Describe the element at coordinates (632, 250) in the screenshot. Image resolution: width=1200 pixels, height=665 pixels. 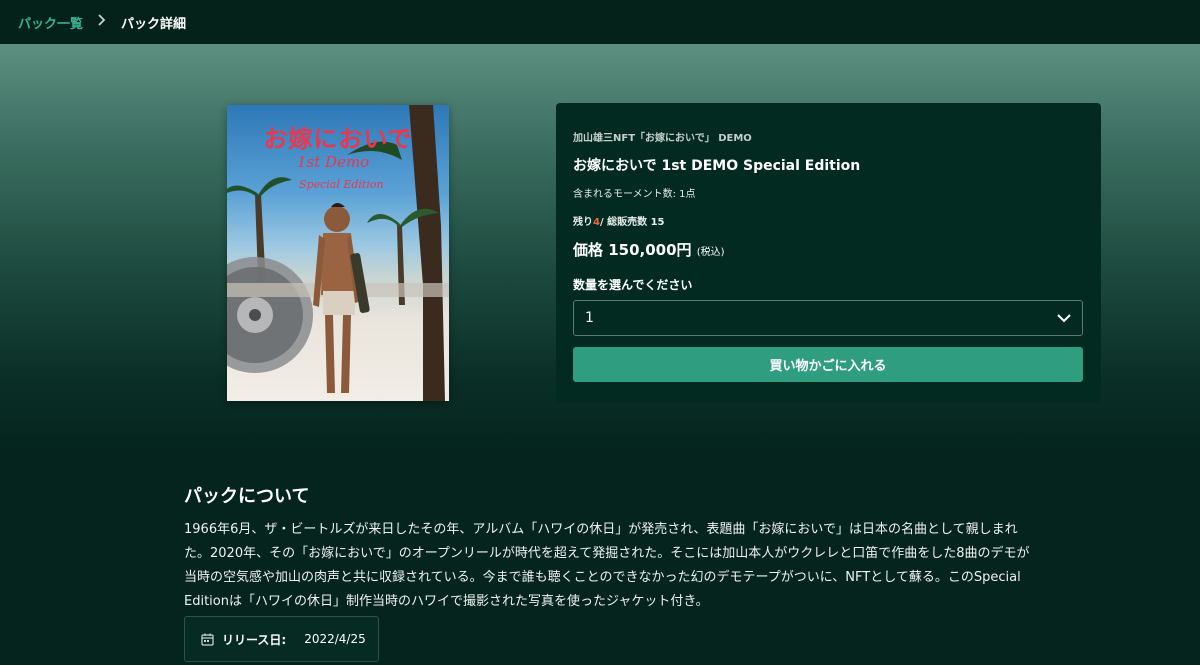
I see `price-text: 価格 150,000円` at that location.